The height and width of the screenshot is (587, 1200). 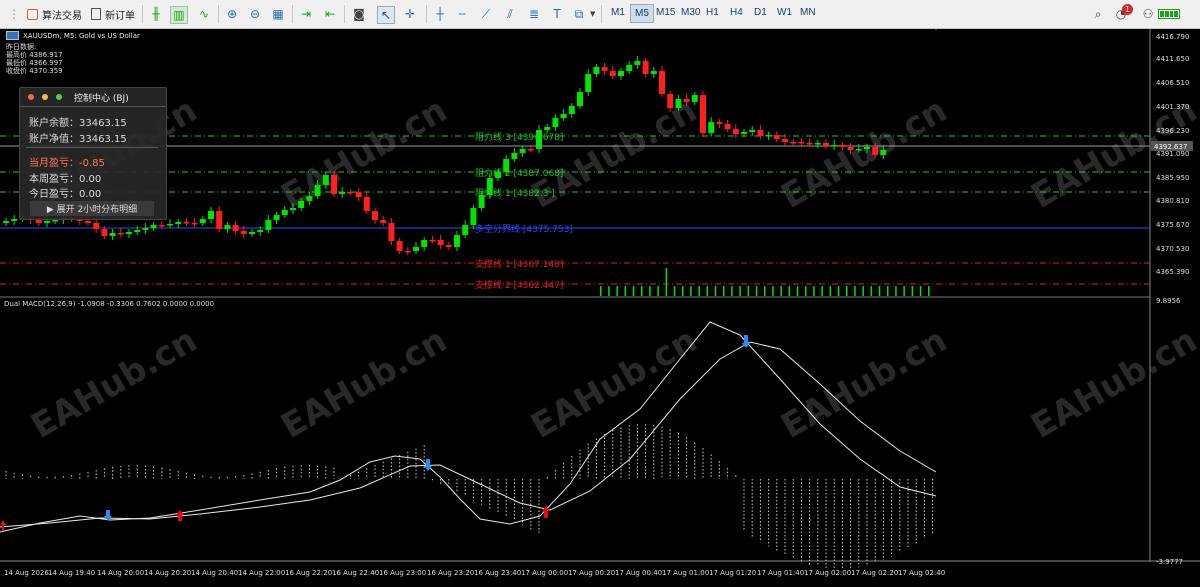 What do you see at coordinates (32, 14) in the screenshot?
I see `algo-trading-icon` at bounding box center [32, 14].